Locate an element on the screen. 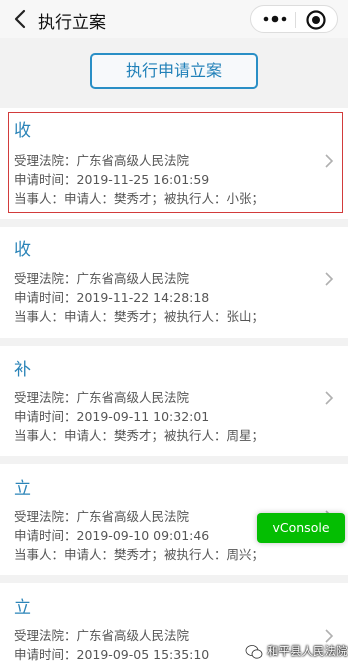 Image resolution: width=348 pixels, height=669 pixels. mini-program-capsule is located at coordinates (294, 19).